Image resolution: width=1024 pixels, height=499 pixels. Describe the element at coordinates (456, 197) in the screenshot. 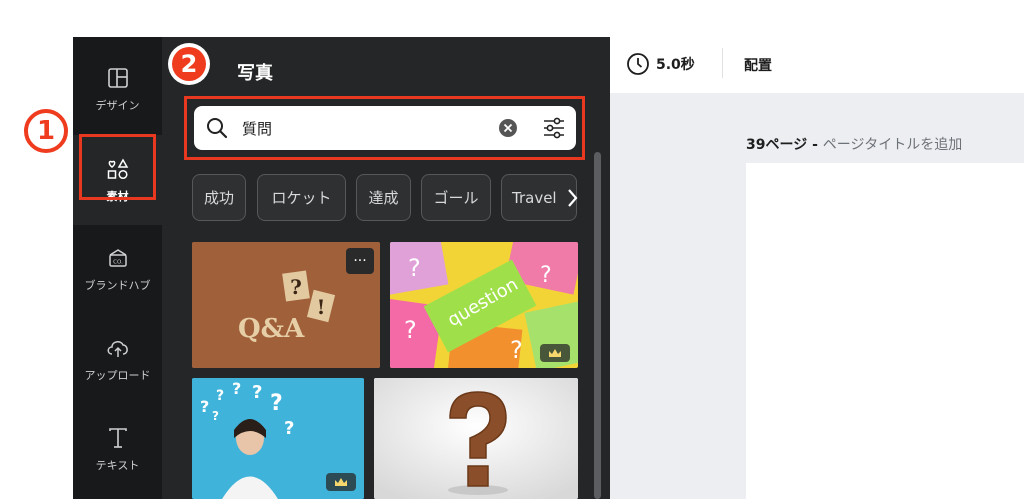

I see `chip-goal: ゴール` at that location.